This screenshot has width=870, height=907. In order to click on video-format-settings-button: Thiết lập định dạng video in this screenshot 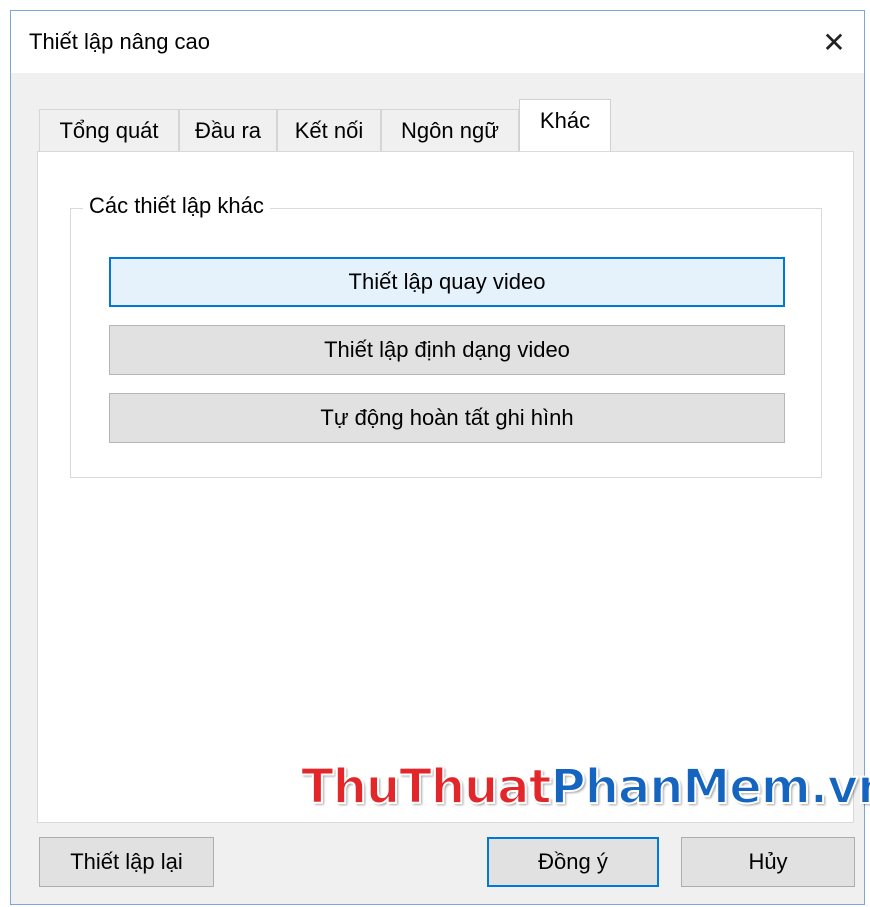, I will do `click(447, 350)`.